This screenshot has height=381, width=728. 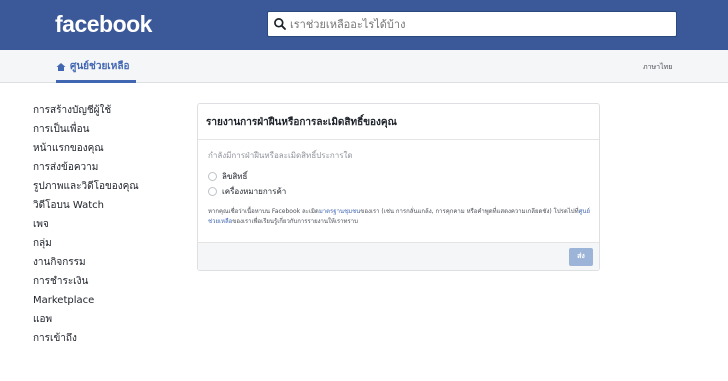 What do you see at coordinates (263, 211) in the screenshot?
I see `note-text-start: หากคุณเชื่อว่าเนื้อหาบน Facebook ละเมิด` at bounding box center [263, 211].